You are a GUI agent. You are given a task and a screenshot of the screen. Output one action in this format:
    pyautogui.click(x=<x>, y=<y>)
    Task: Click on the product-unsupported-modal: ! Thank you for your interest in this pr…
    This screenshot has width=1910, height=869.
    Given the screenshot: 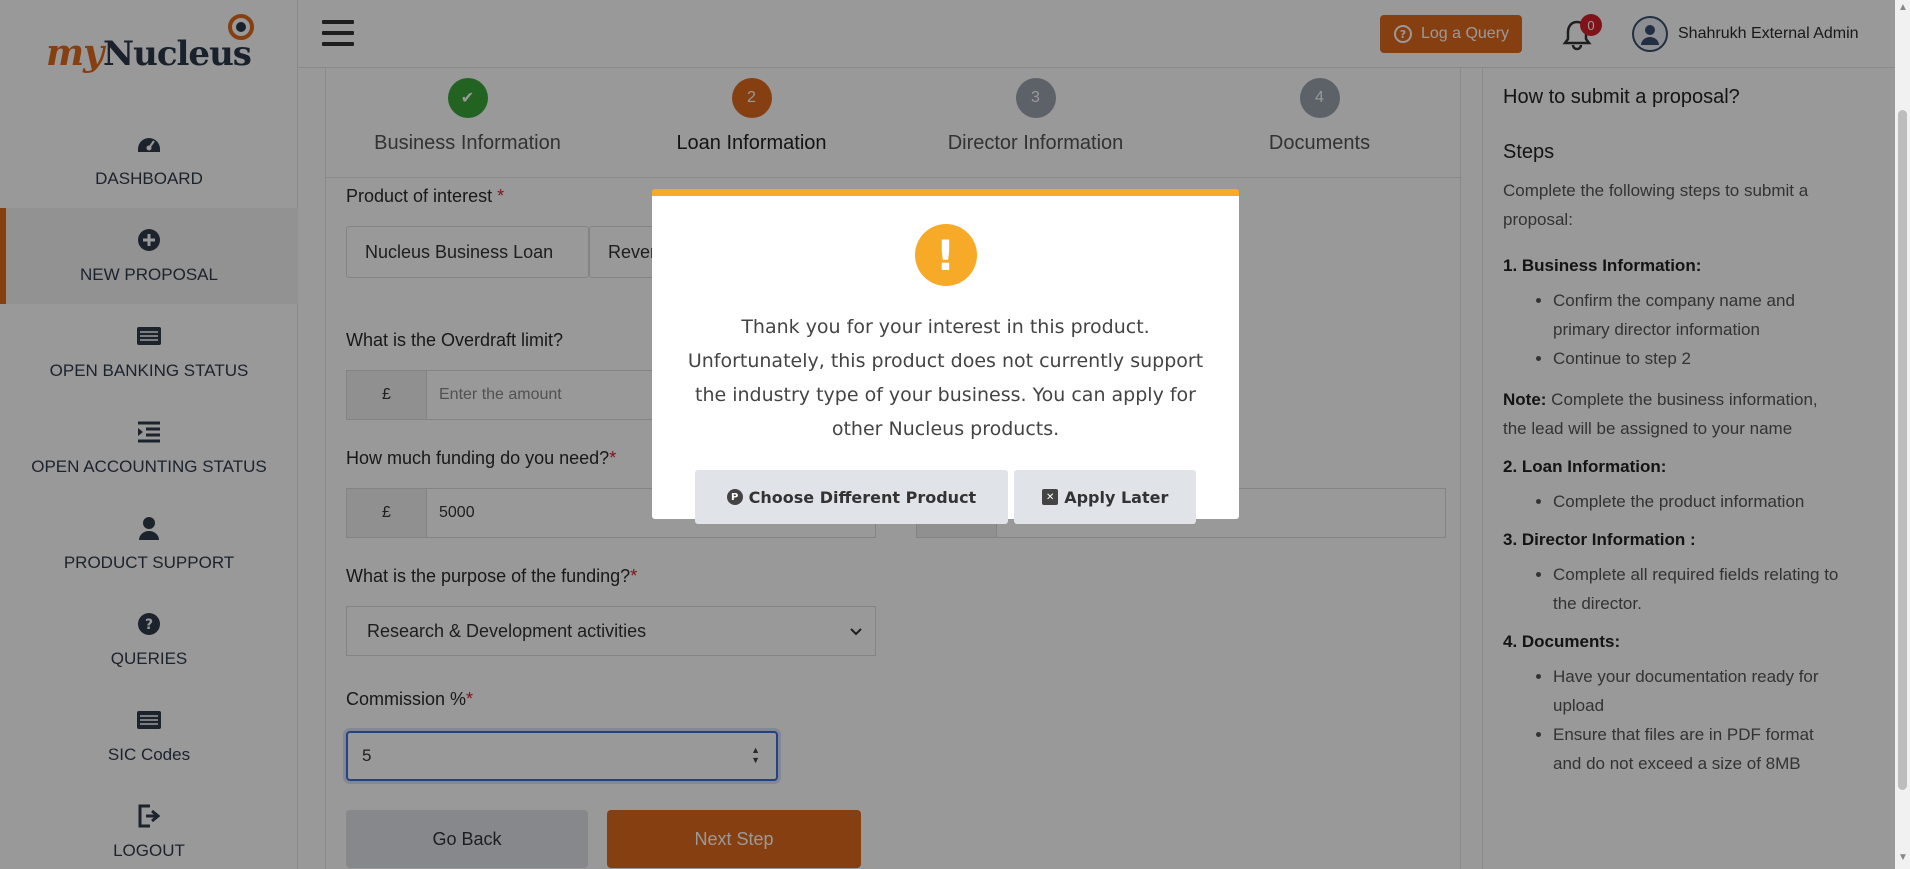 What is the action you would take?
    pyautogui.click(x=945, y=356)
    